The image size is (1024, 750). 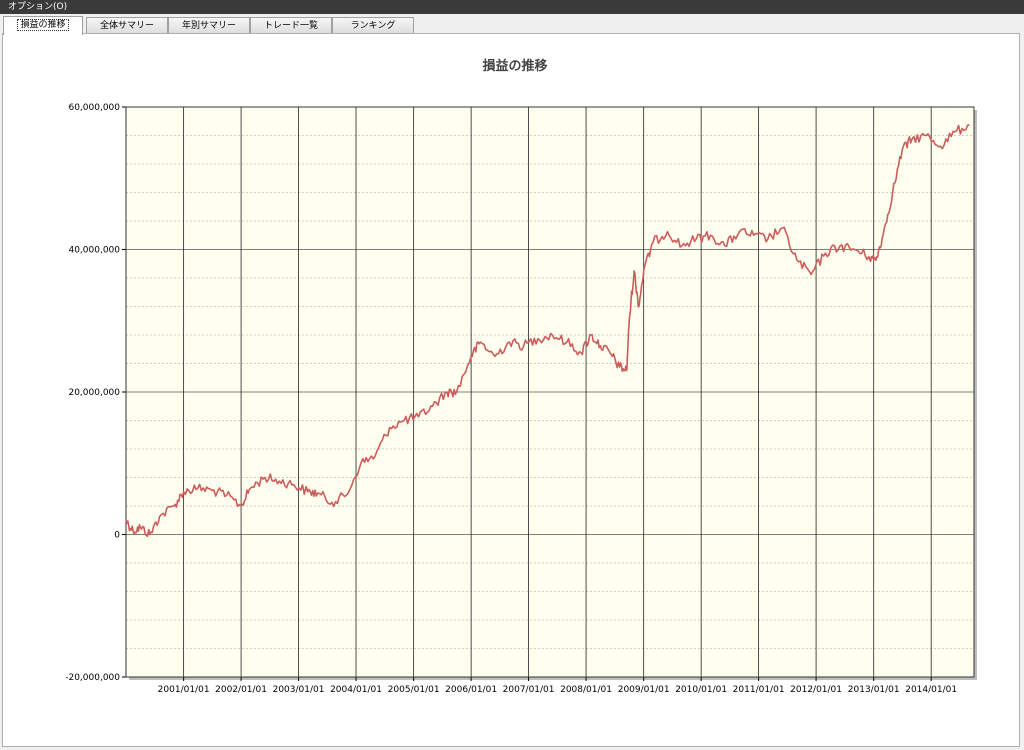 I want to click on tab-label: 全体サマリー, so click(x=126, y=26).